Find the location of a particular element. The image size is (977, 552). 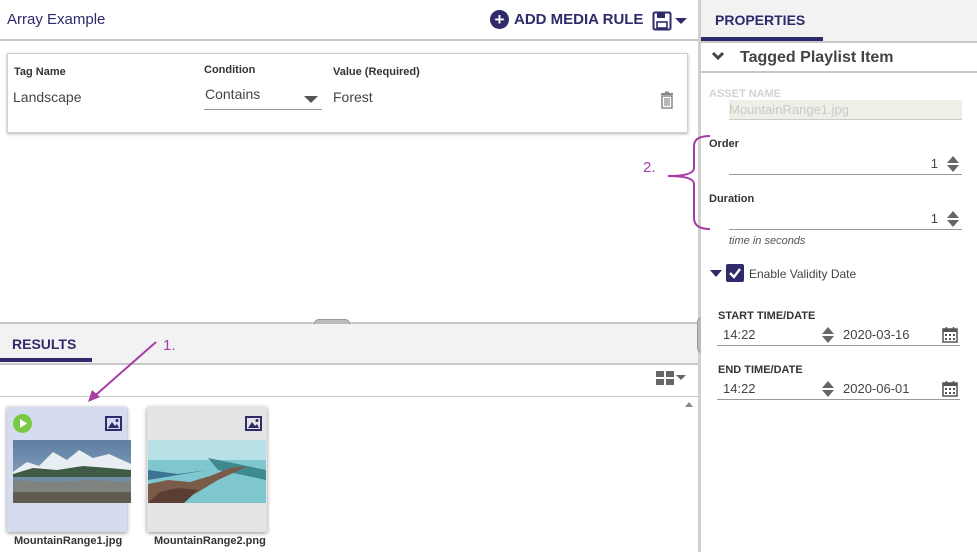

order-value: 1 is located at coordinates (934, 163).